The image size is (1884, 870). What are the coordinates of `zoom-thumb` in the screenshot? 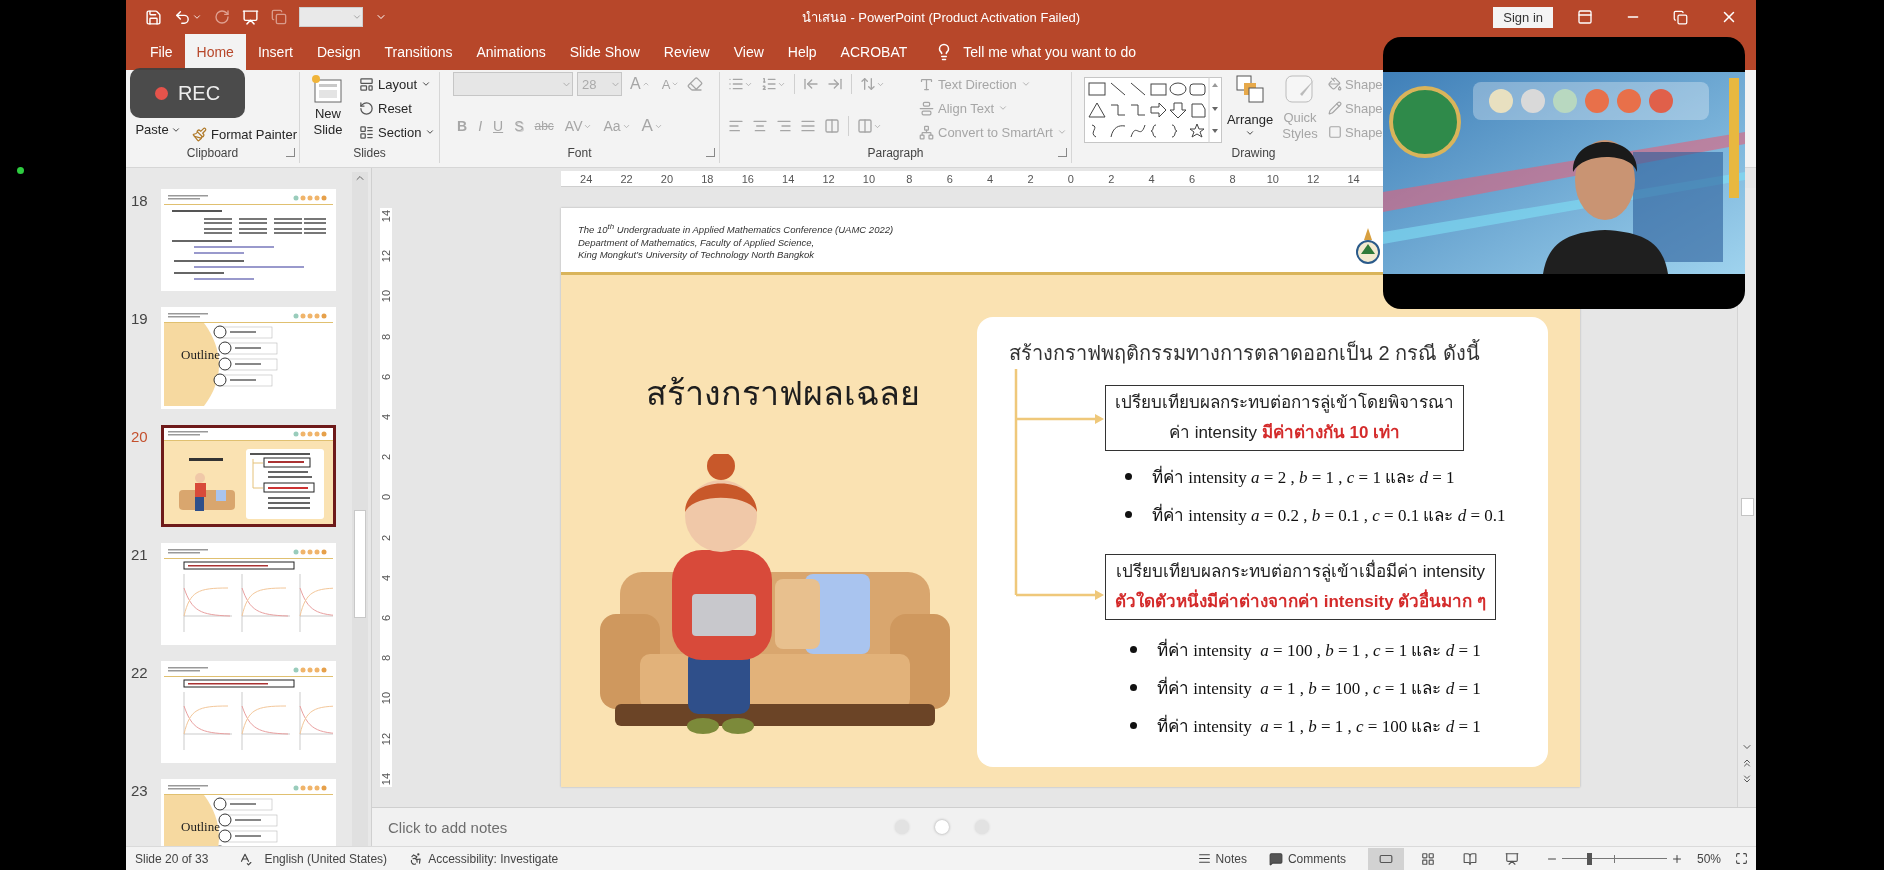 It's located at (1590, 858).